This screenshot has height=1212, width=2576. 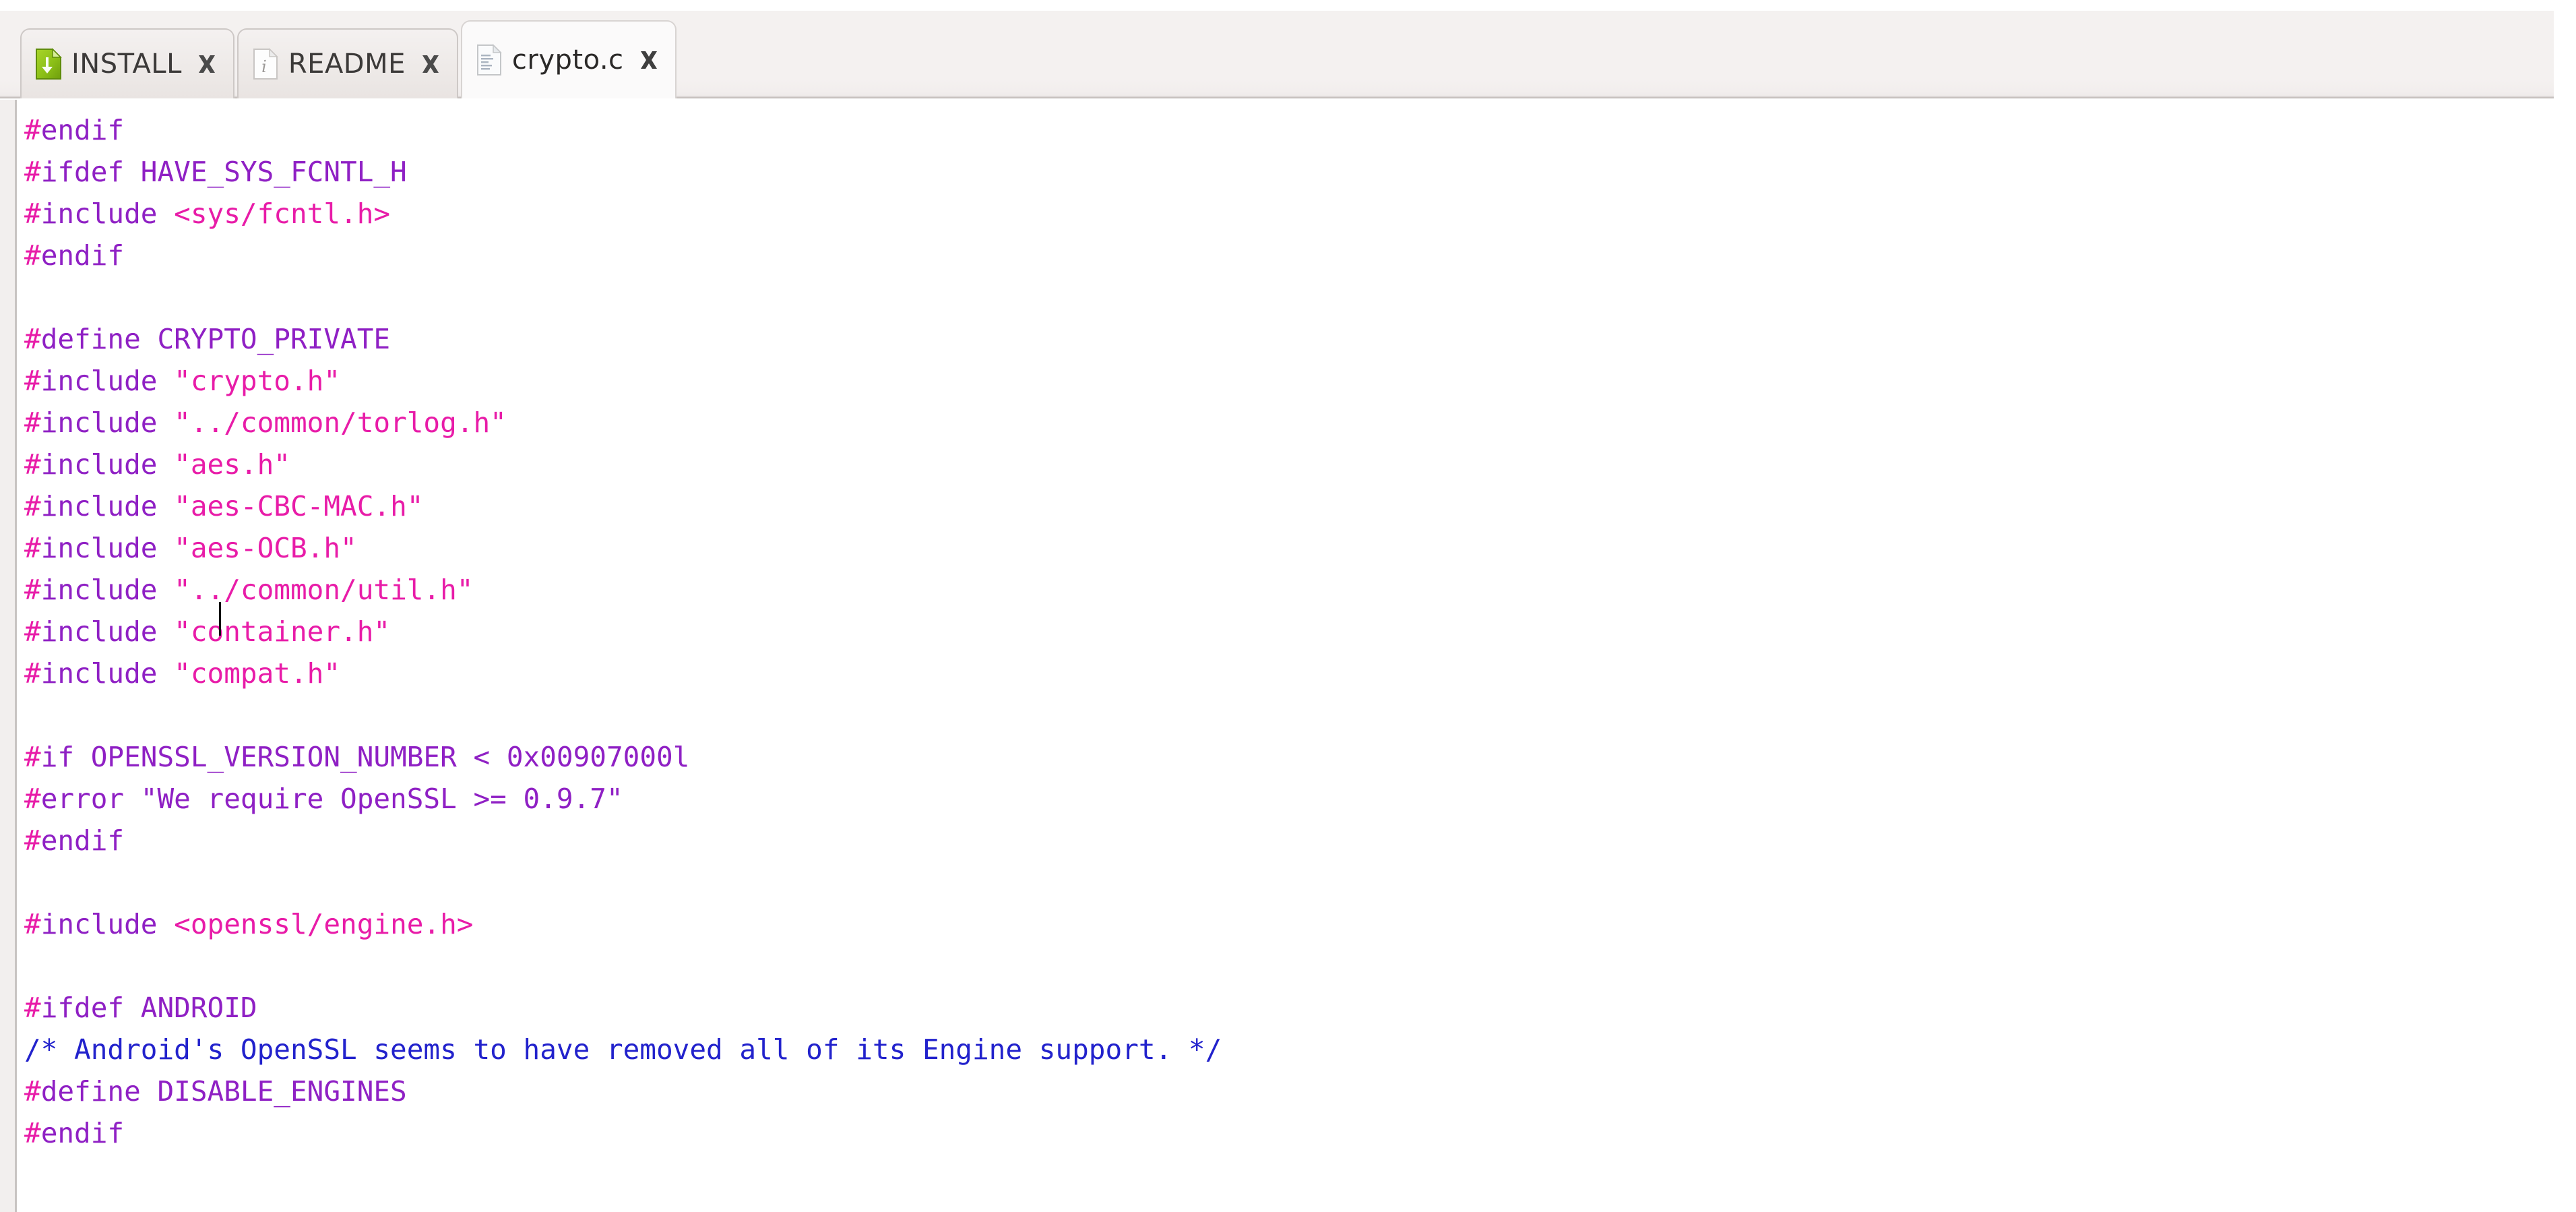 What do you see at coordinates (623, 172) in the screenshot?
I see `code-line: #ifdef HAVE_SYS_FCNTL_H` at bounding box center [623, 172].